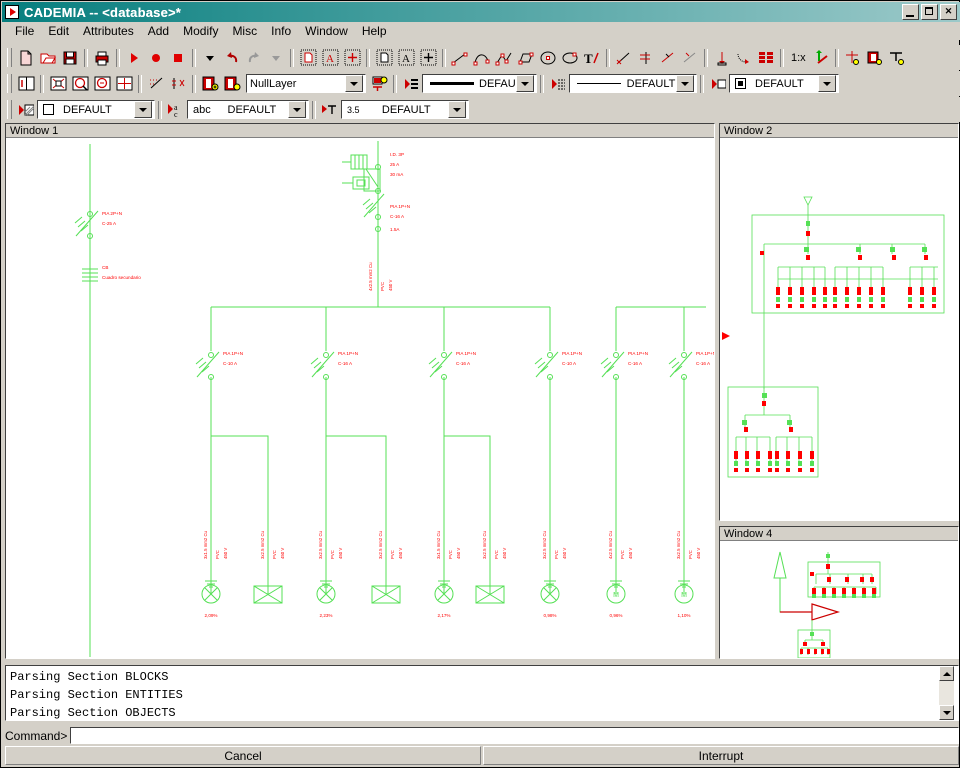  I want to click on scroll-up-icon, so click(946, 673).